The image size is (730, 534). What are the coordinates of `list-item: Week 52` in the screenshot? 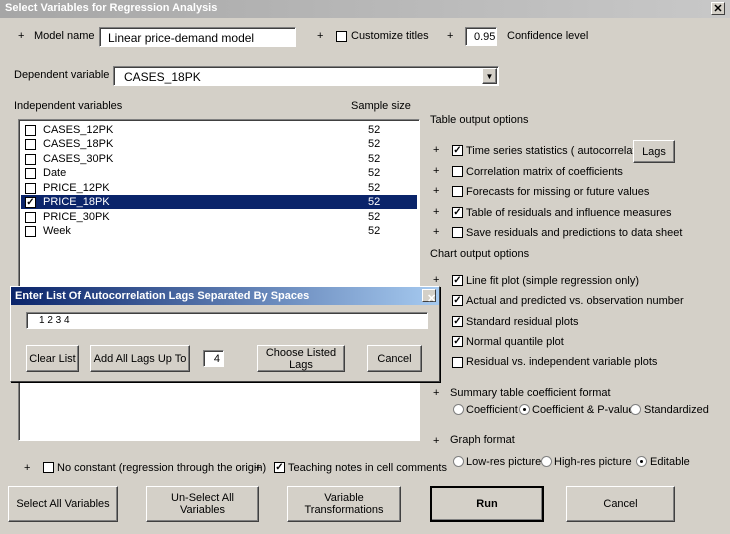 It's located at (219, 231).